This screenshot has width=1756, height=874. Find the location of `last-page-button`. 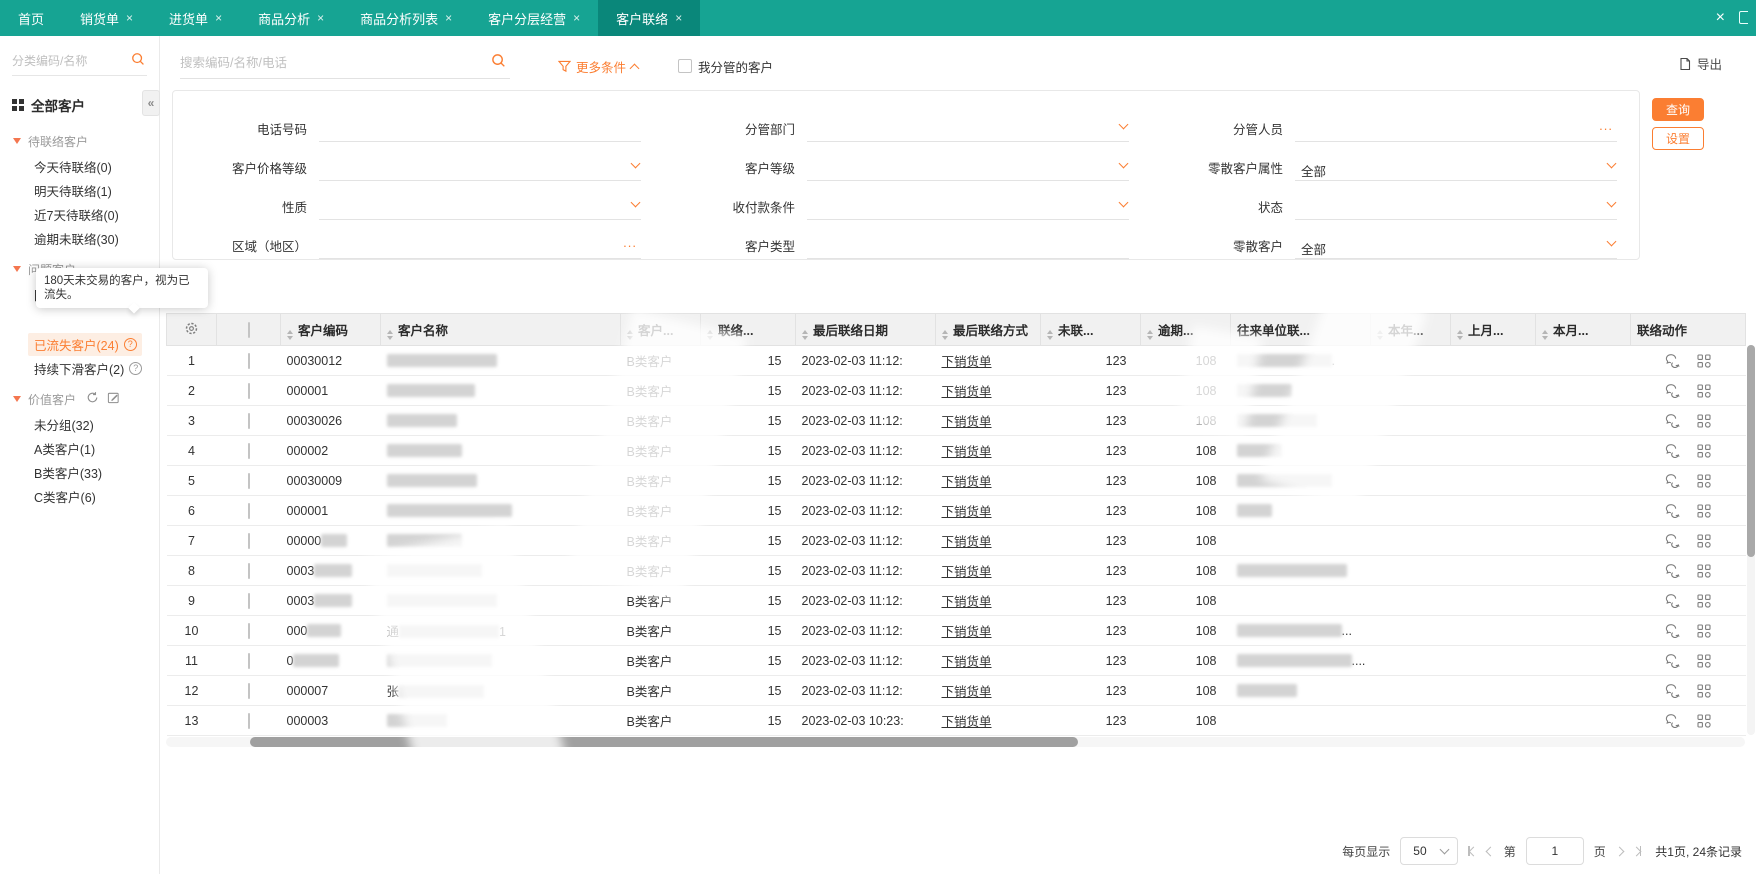

last-page-button is located at coordinates (1636, 851).